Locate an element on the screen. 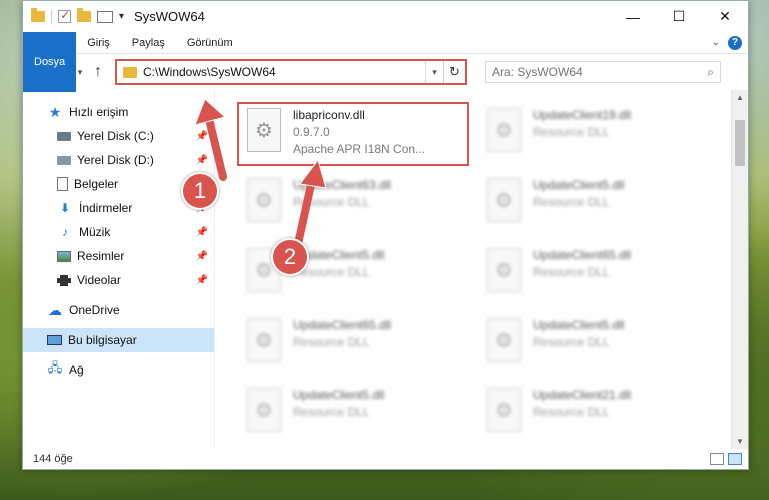  tab-file: Dosya is located at coordinates (50, 62).